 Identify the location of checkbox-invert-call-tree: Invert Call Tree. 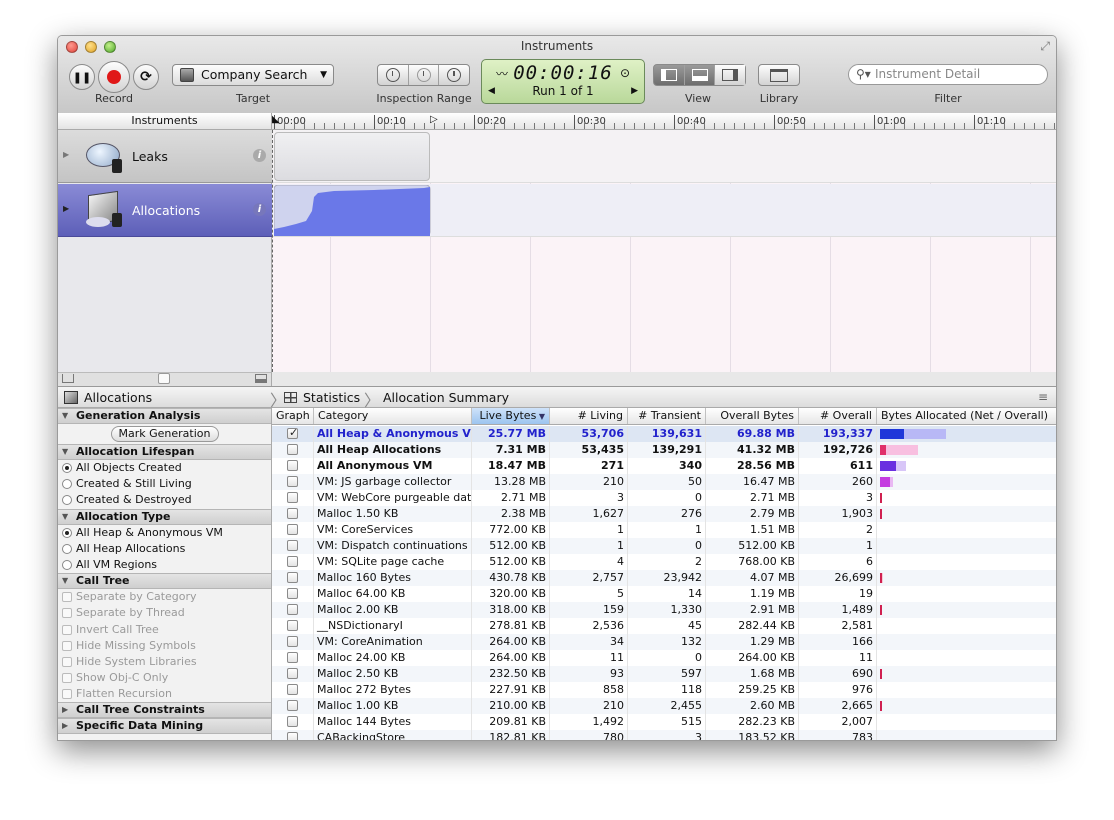
(164, 630).